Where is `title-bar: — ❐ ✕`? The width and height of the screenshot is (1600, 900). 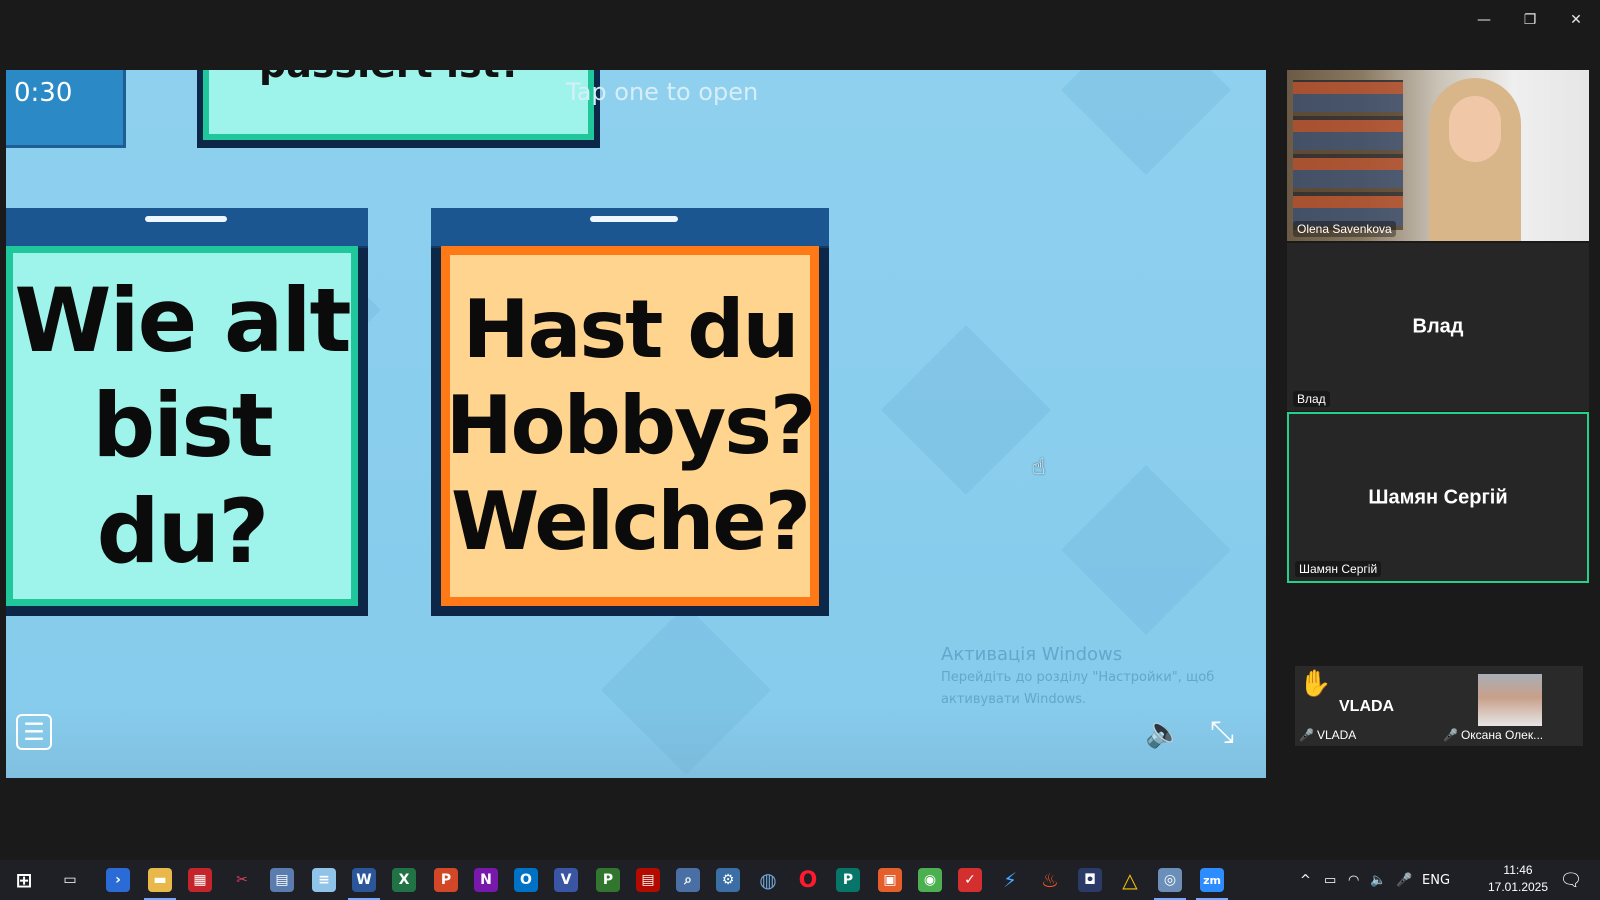 title-bar: — ❐ ✕ is located at coordinates (800, 19).